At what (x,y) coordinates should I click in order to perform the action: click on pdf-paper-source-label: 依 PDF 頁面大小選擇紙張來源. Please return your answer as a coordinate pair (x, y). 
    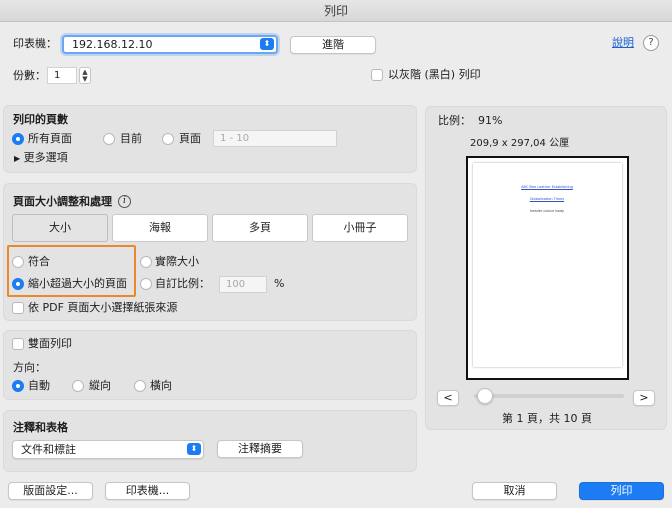
    Looking at the image, I should click on (103, 307).